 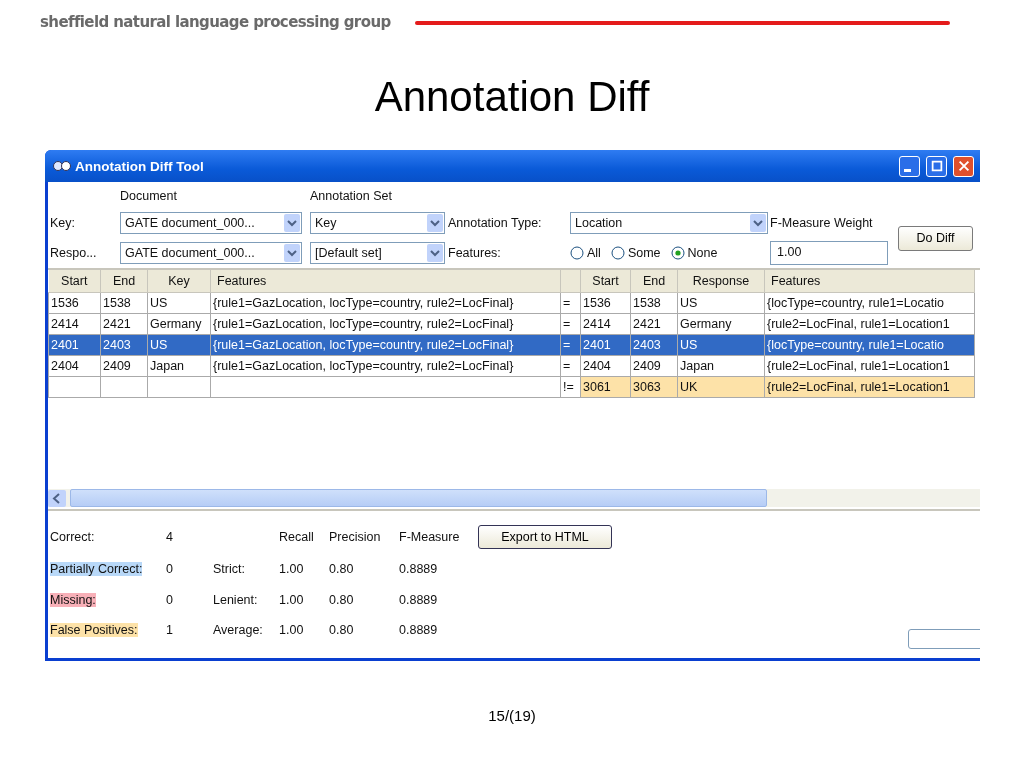 I want to click on field-label: Features:, so click(x=474, y=252).